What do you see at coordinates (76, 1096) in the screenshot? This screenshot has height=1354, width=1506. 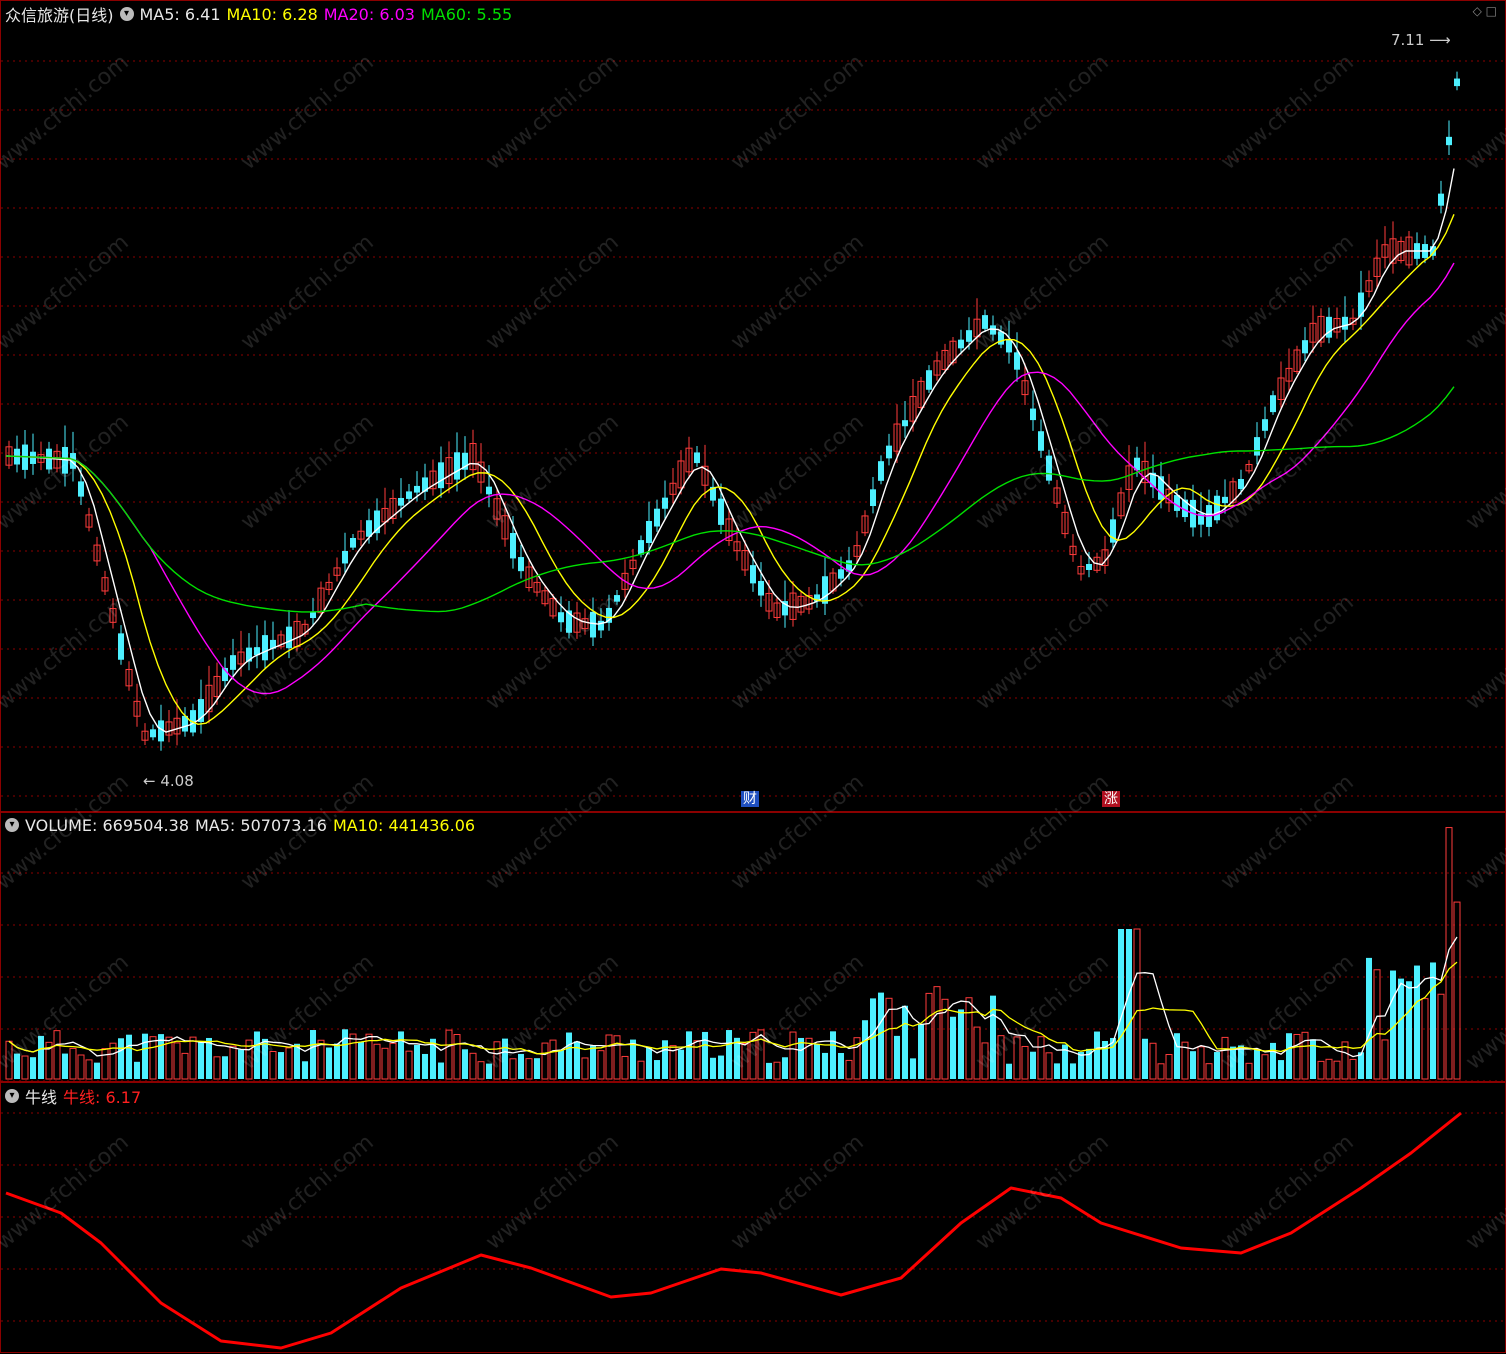 I see `niu-header: ▾ 牛线 牛线: 6.17` at bounding box center [76, 1096].